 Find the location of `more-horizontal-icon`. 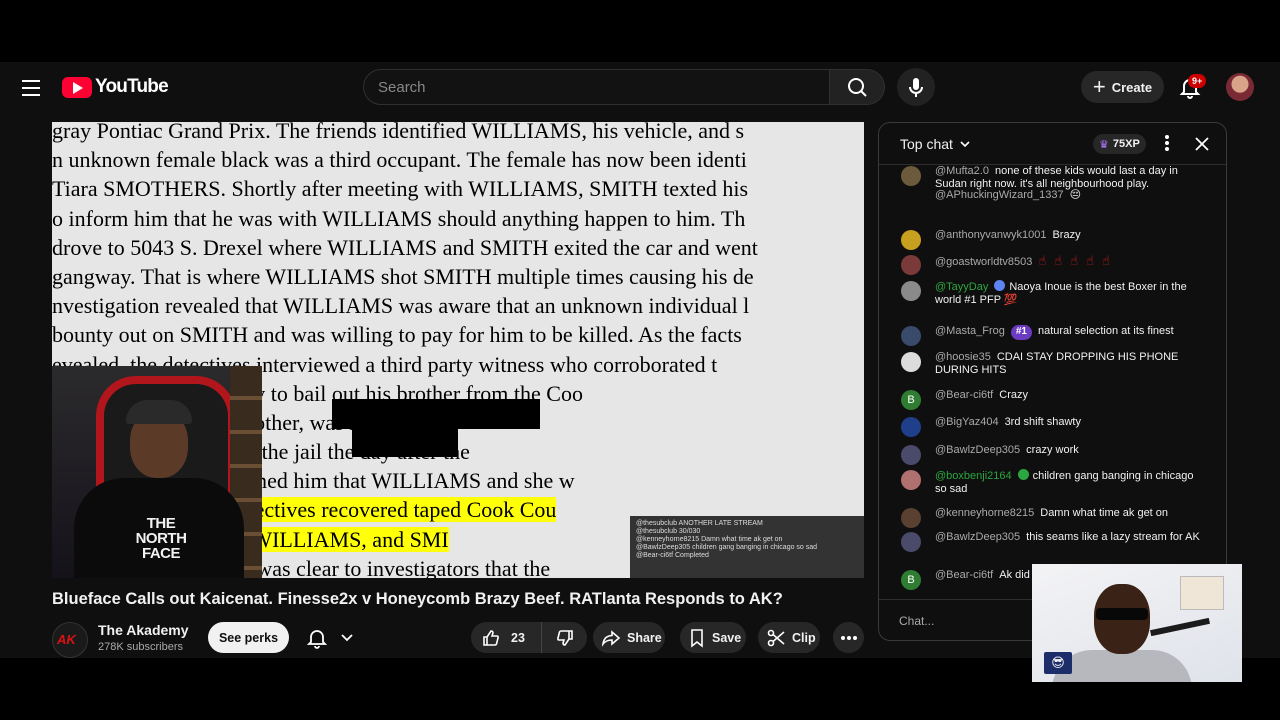

more-horizontal-icon is located at coordinates (848, 637).